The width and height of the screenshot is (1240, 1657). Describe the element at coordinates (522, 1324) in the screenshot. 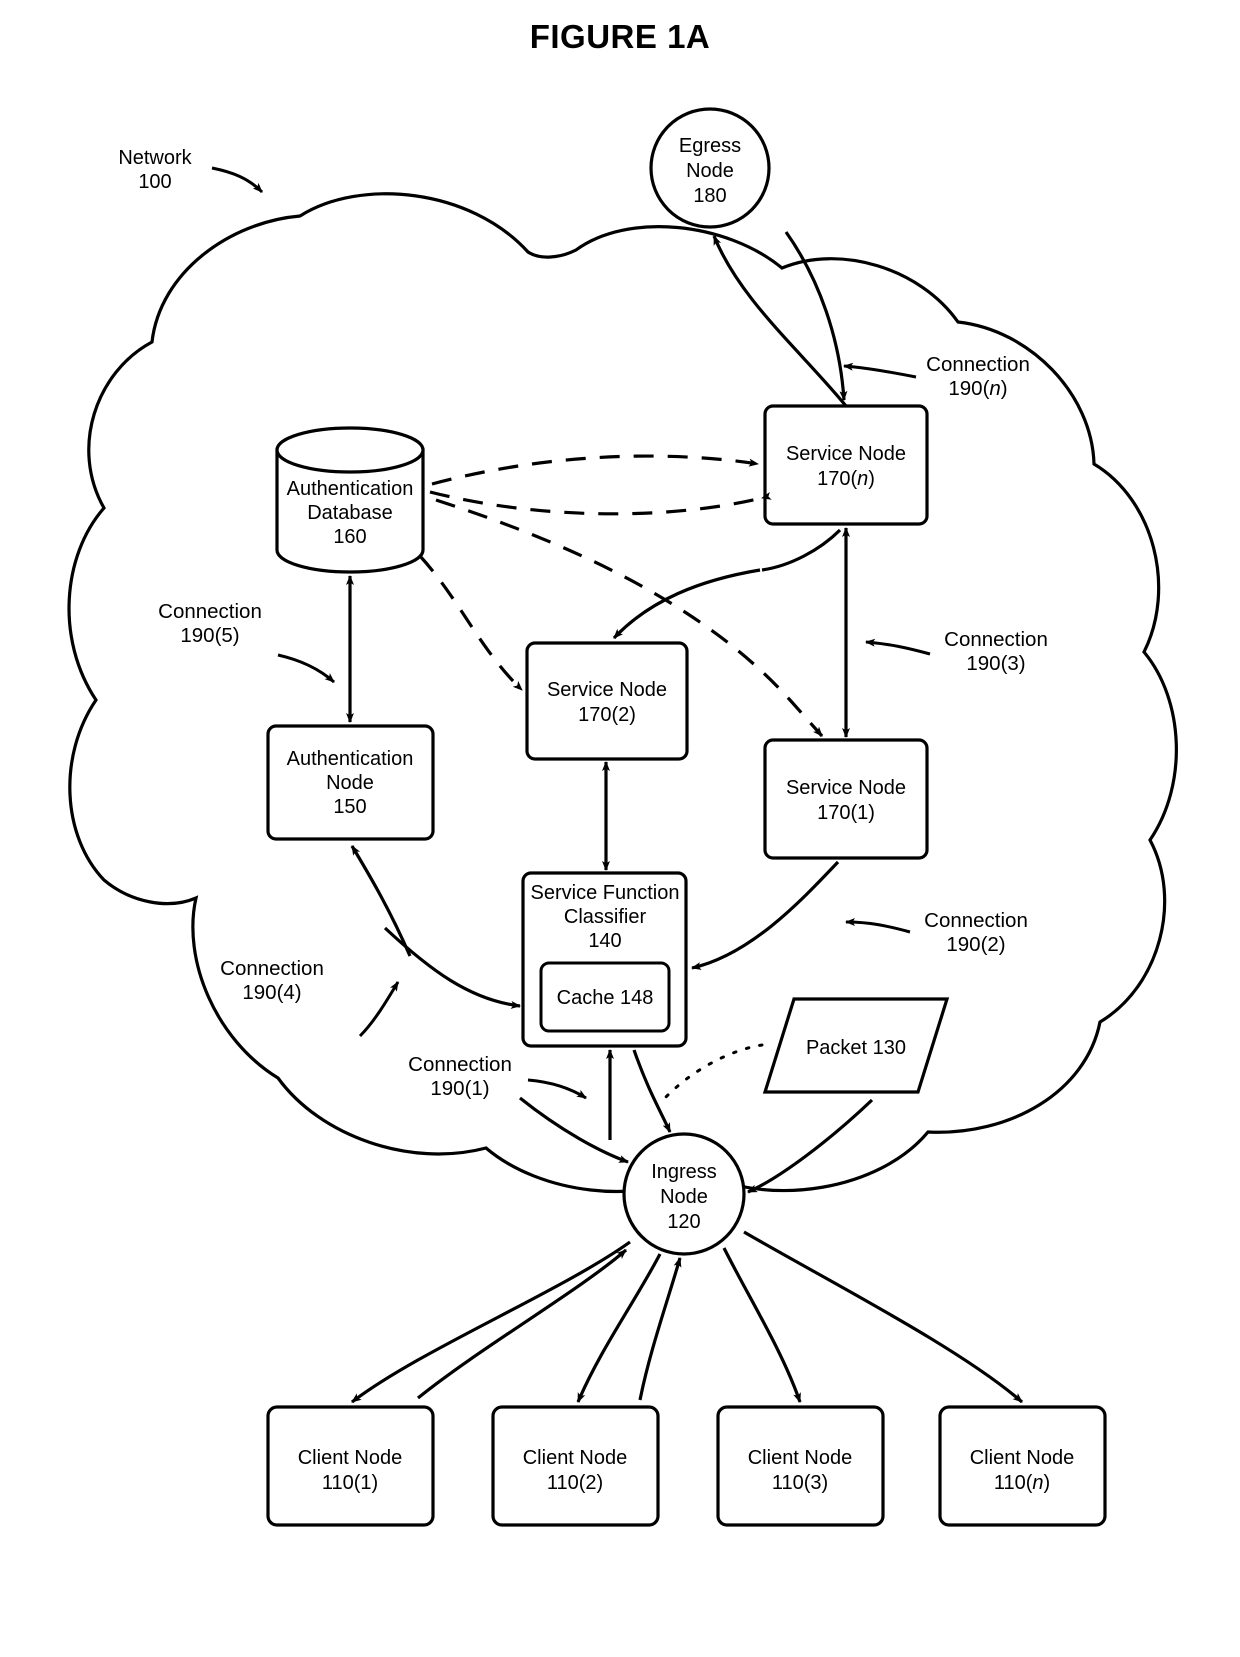

I see `edge-client-1-to-ingress` at that location.